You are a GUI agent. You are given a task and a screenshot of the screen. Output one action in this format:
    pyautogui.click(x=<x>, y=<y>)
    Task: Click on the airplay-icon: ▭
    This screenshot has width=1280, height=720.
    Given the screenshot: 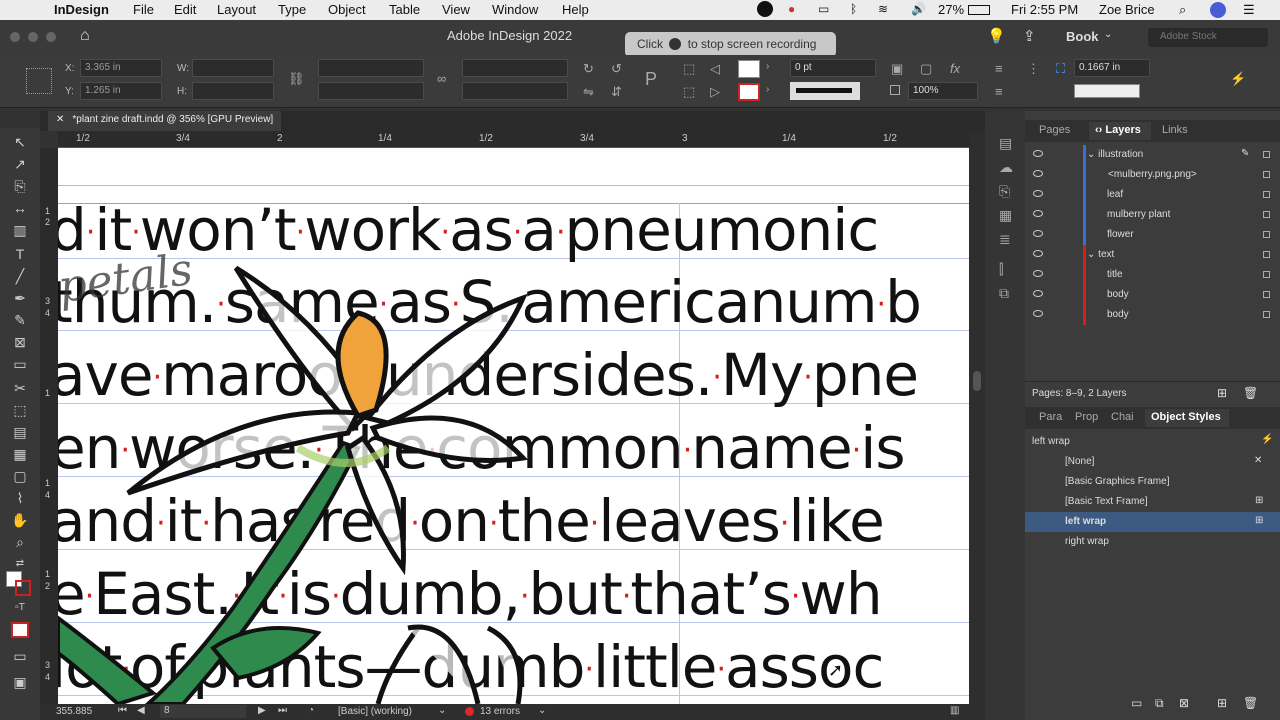 What is the action you would take?
    pyautogui.click(x=823, y=9)
    